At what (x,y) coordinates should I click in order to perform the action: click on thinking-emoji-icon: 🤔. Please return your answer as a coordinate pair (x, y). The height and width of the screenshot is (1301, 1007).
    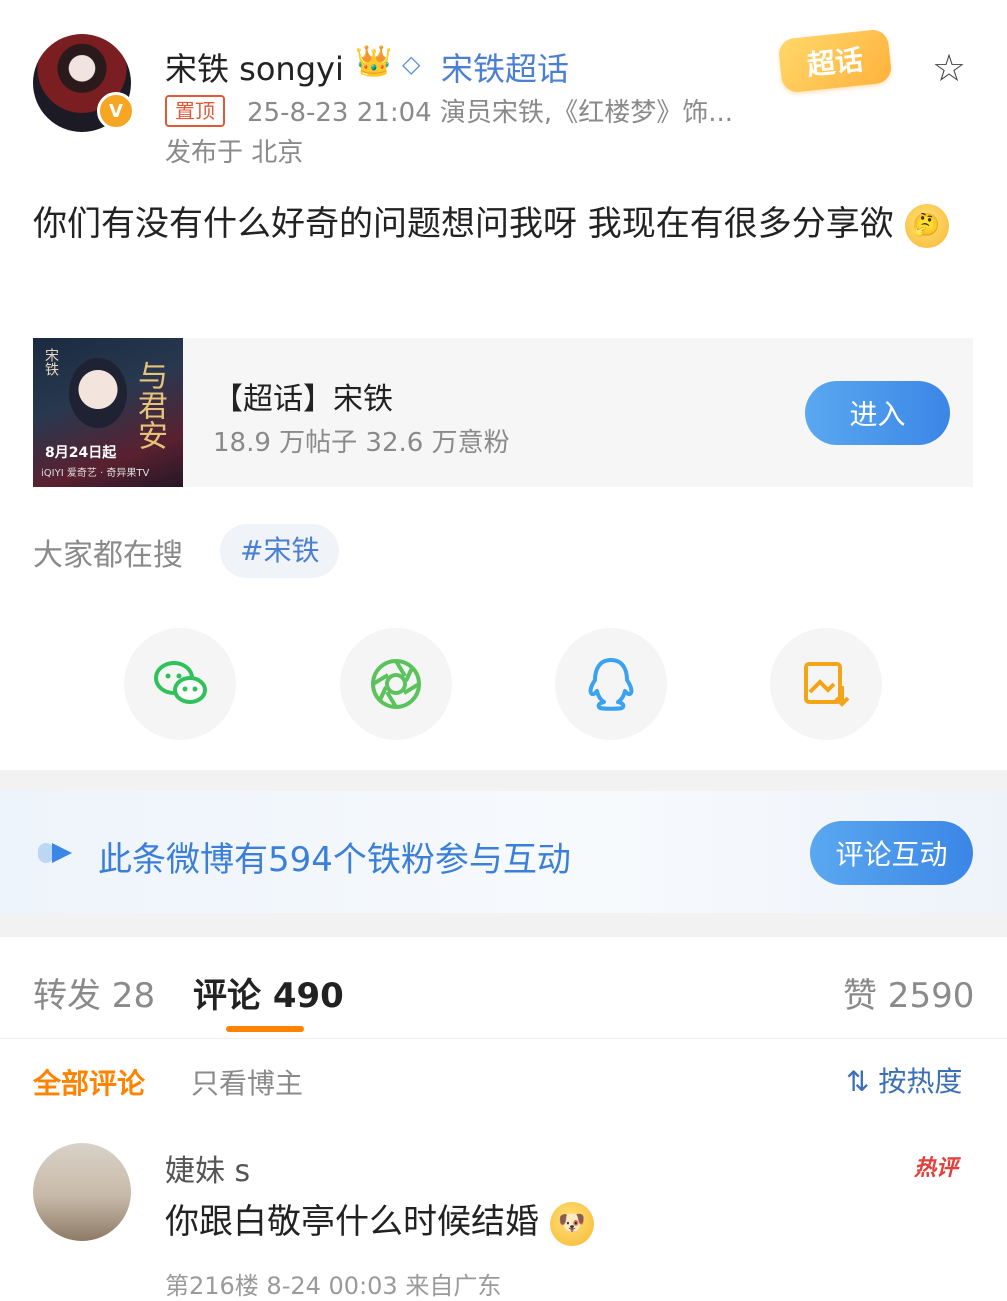
    Looking at the image, I should click on (926, 225).